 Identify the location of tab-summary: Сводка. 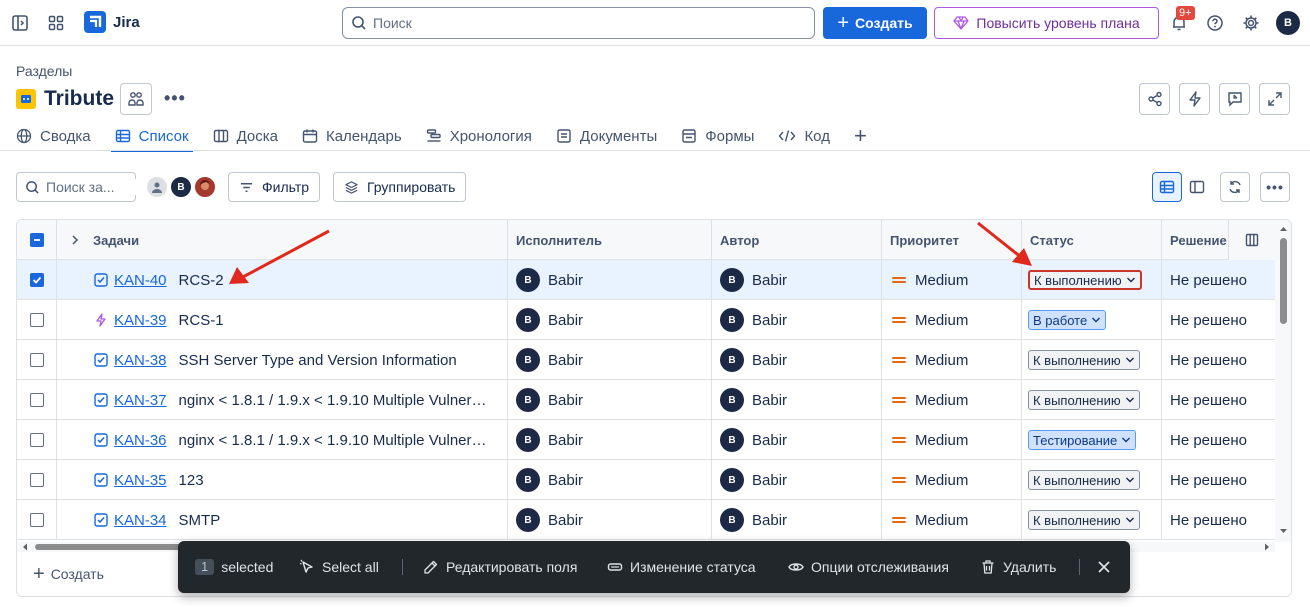
(53, 136).